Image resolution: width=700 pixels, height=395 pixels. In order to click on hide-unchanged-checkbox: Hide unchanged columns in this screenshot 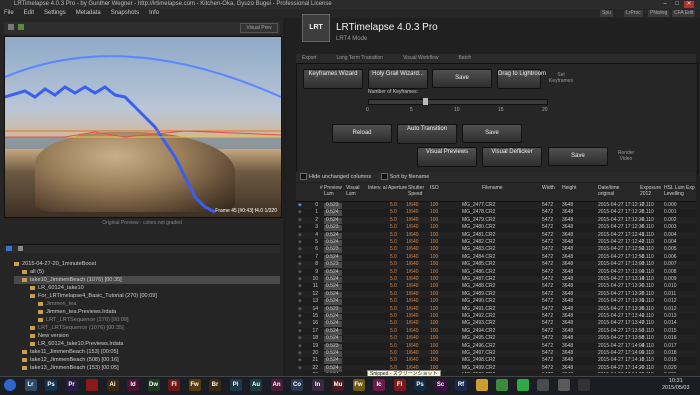, I will do `click(335, 177)`.